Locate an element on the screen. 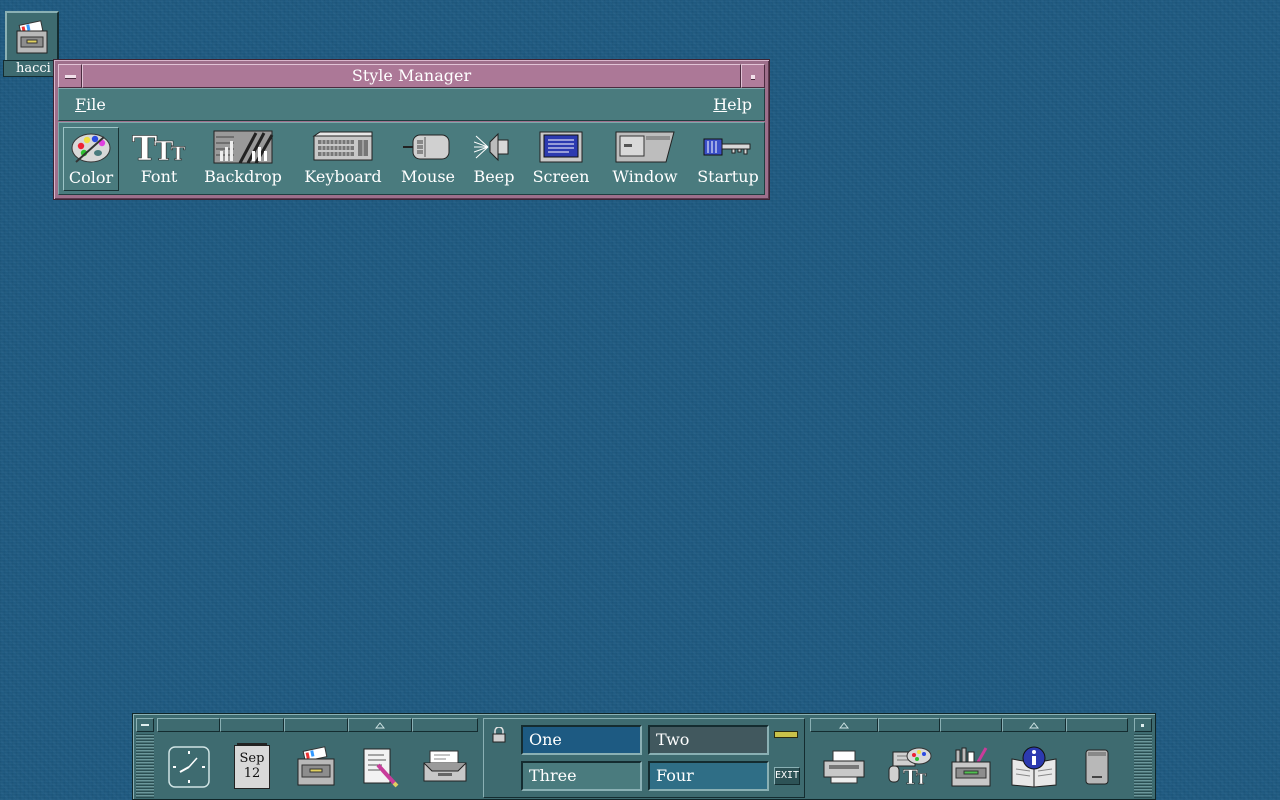  startup-button: Startup is located at coordinates (728, 159).